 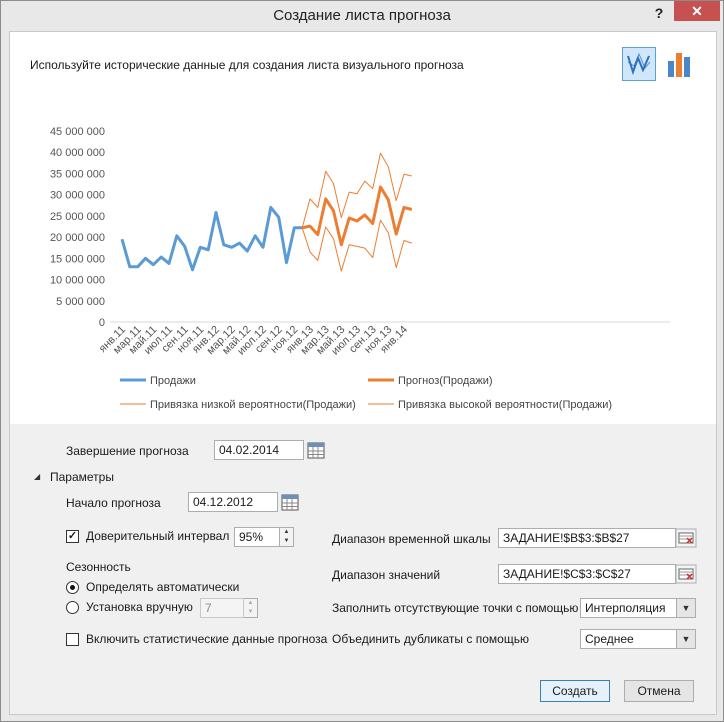 I want to click on forecast-end-label: Завершение прогноза, so click(x=127, y=451).